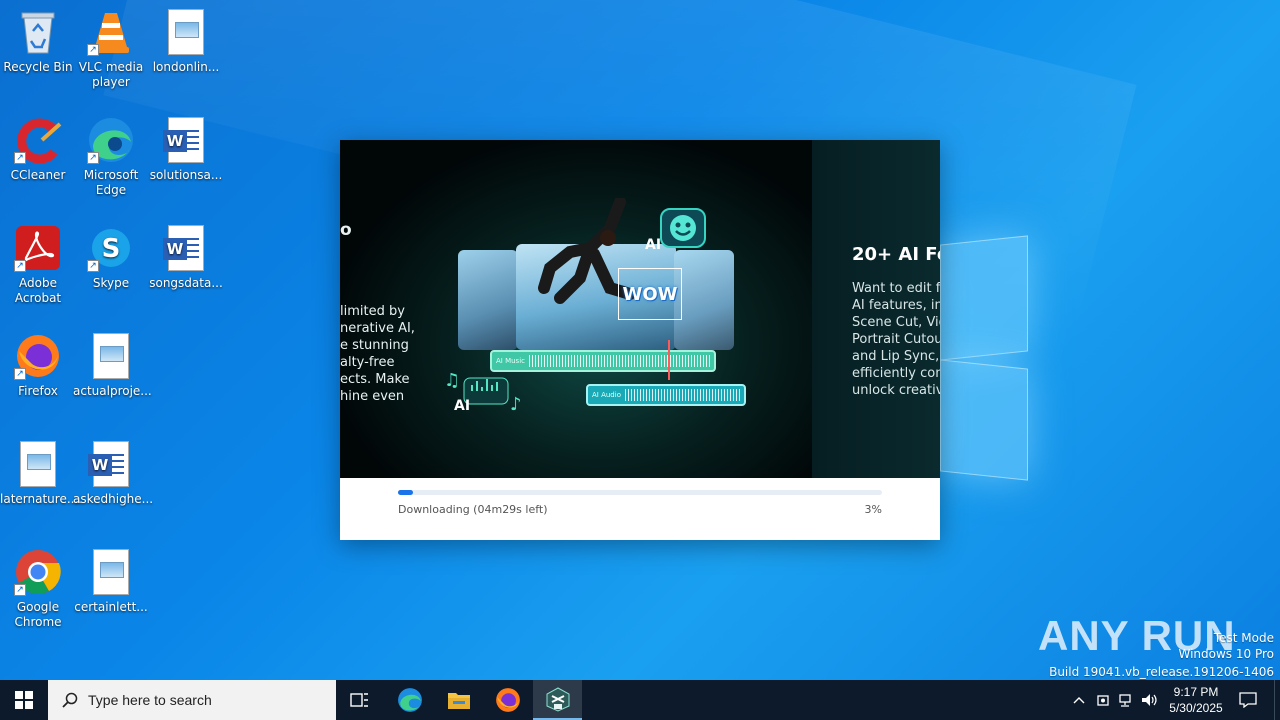  I want to click on desktop-icon-google-chrome: ↗ Google Chrome, so click(38, 589).